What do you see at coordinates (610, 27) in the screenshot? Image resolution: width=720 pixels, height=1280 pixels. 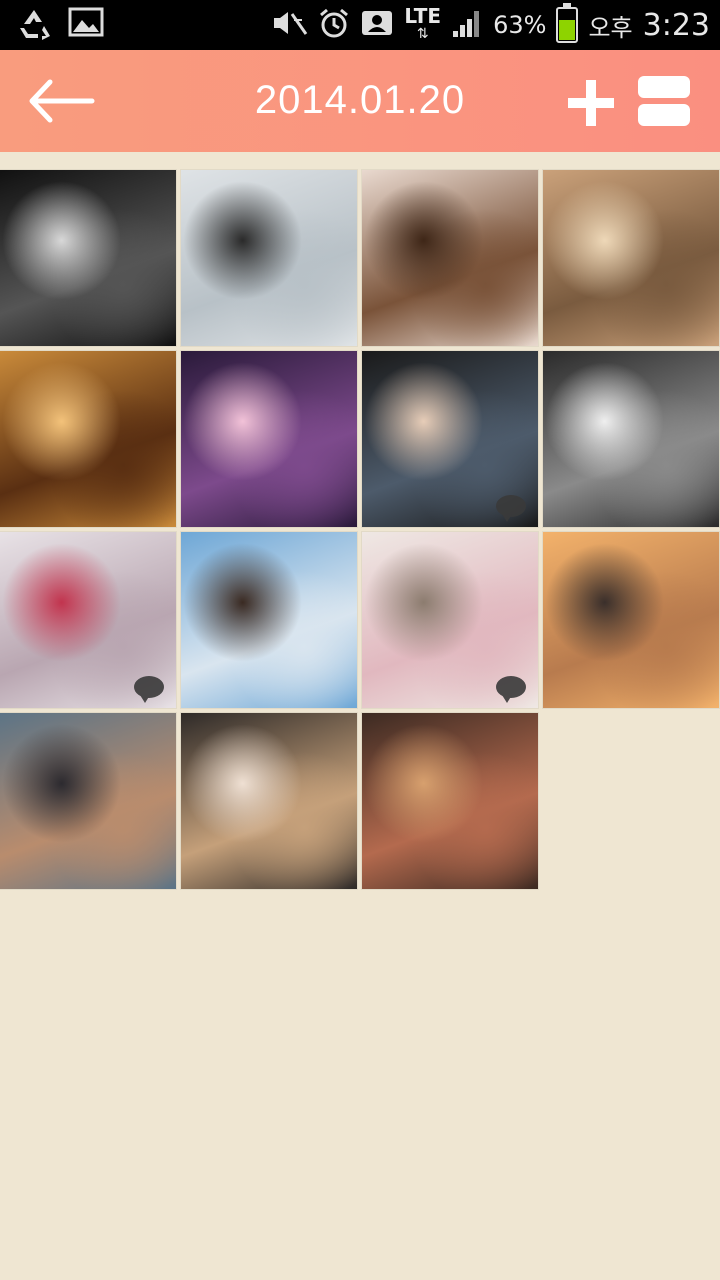 I see `am-pm-label: 오후` at bounding box center [610, 27].